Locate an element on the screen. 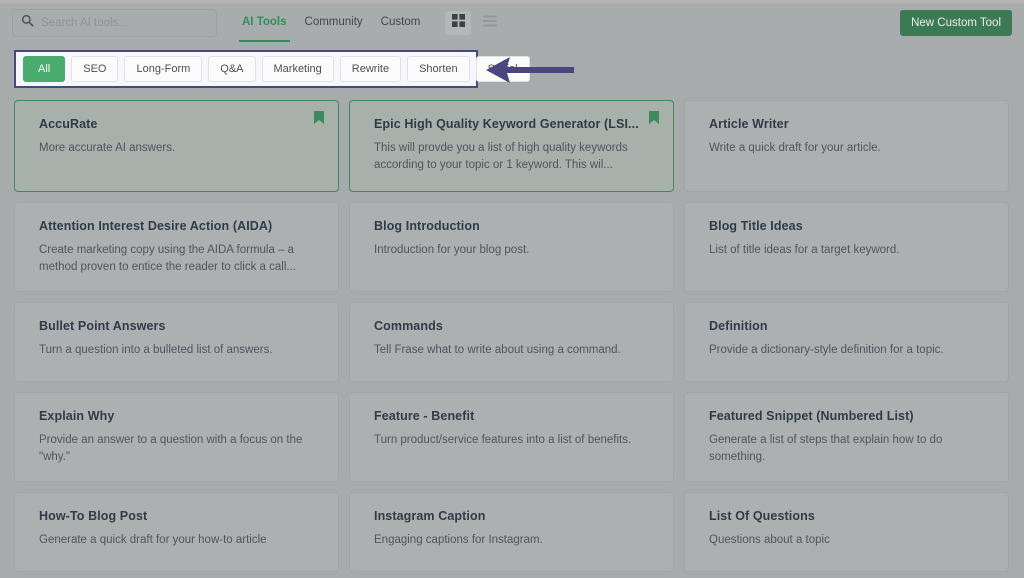  filter-pill-shorten: Shorten is located at coordinates (438, 69).